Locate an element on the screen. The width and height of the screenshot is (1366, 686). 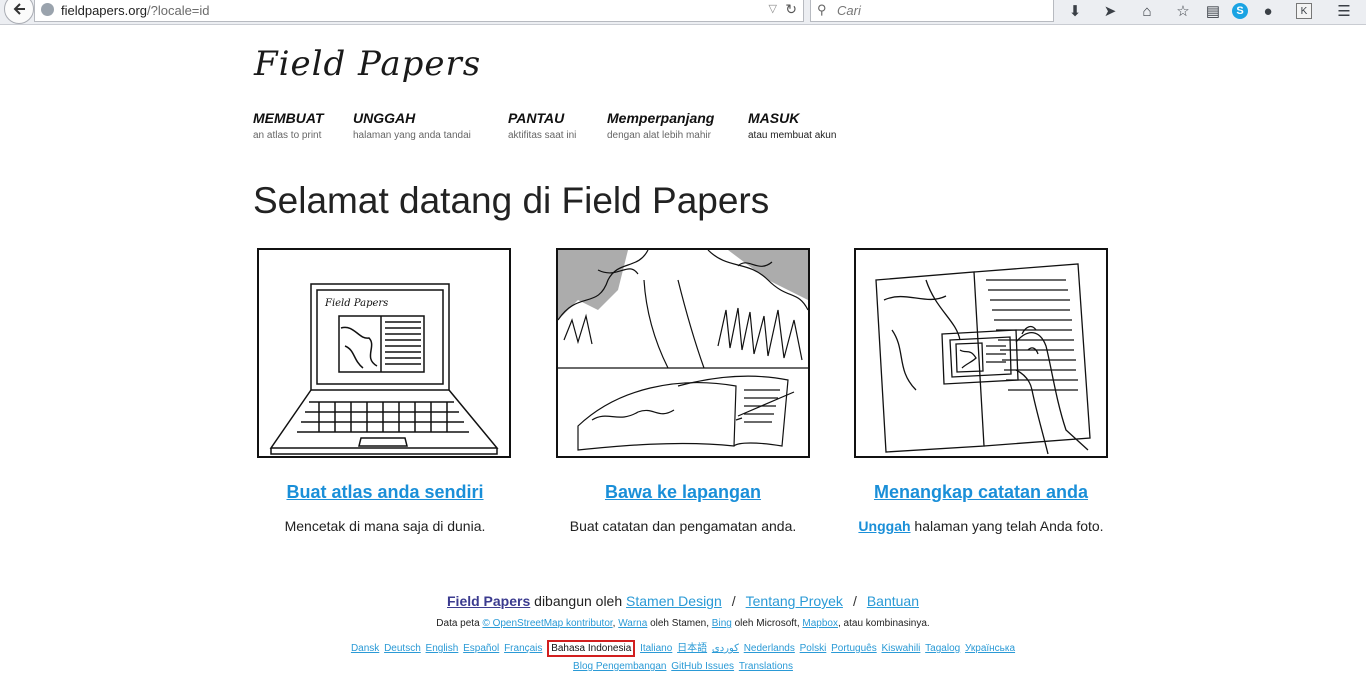
capture-illustration is located at coordinates (981, 353).